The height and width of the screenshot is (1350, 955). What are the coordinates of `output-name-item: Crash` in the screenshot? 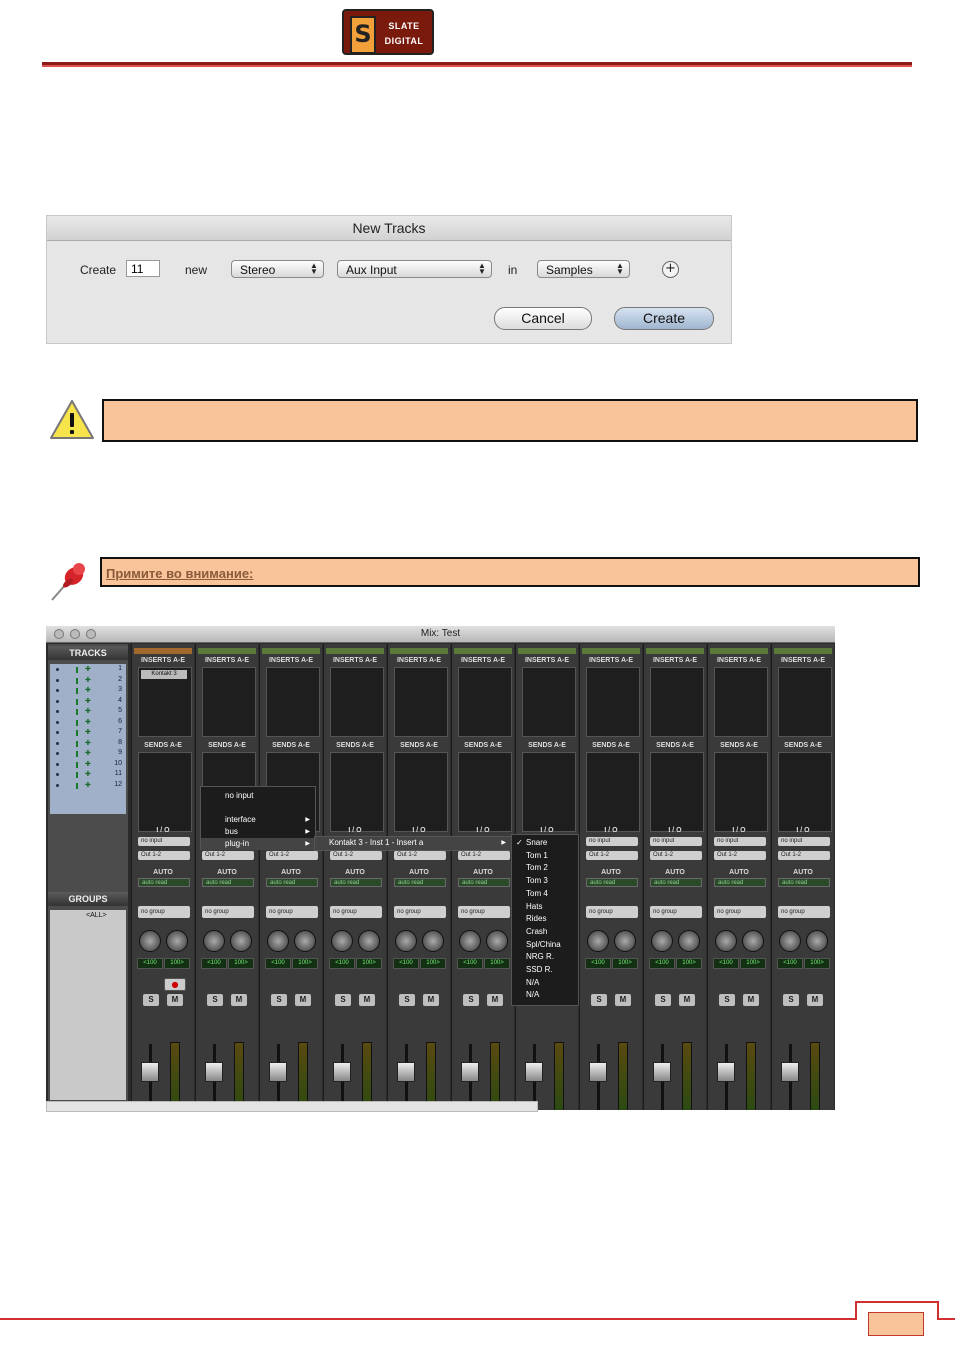 It's located at (545, 932).